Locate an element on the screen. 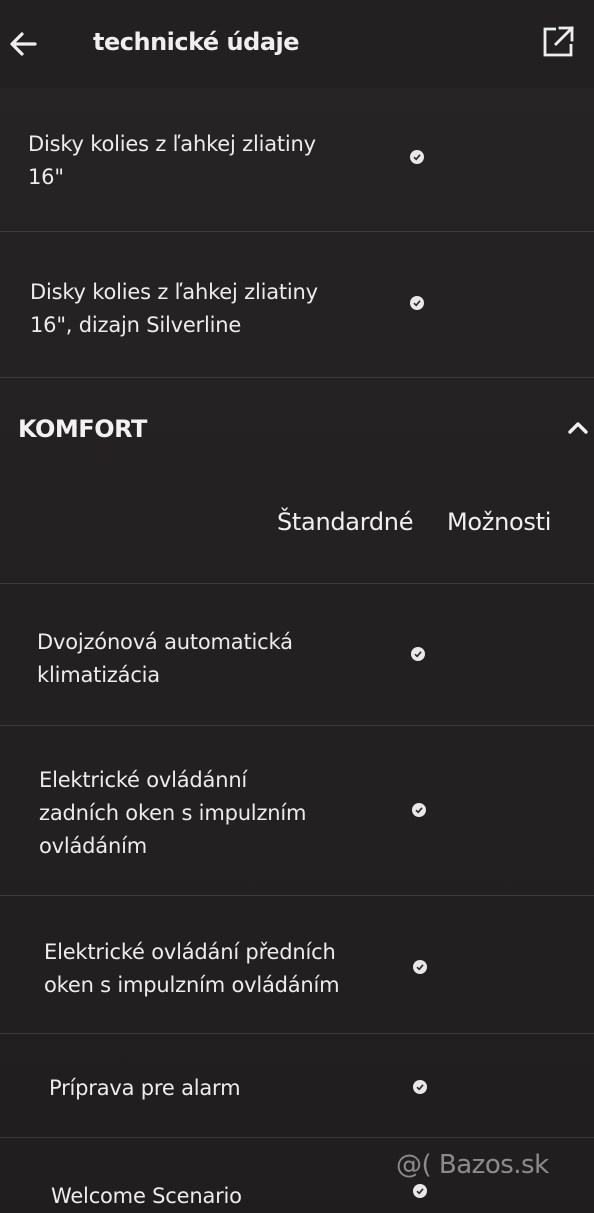 The width and height of the screenshot is (594, 1213). watermark-text: @( Bazos.sk is located at coordinates (472, 1165).